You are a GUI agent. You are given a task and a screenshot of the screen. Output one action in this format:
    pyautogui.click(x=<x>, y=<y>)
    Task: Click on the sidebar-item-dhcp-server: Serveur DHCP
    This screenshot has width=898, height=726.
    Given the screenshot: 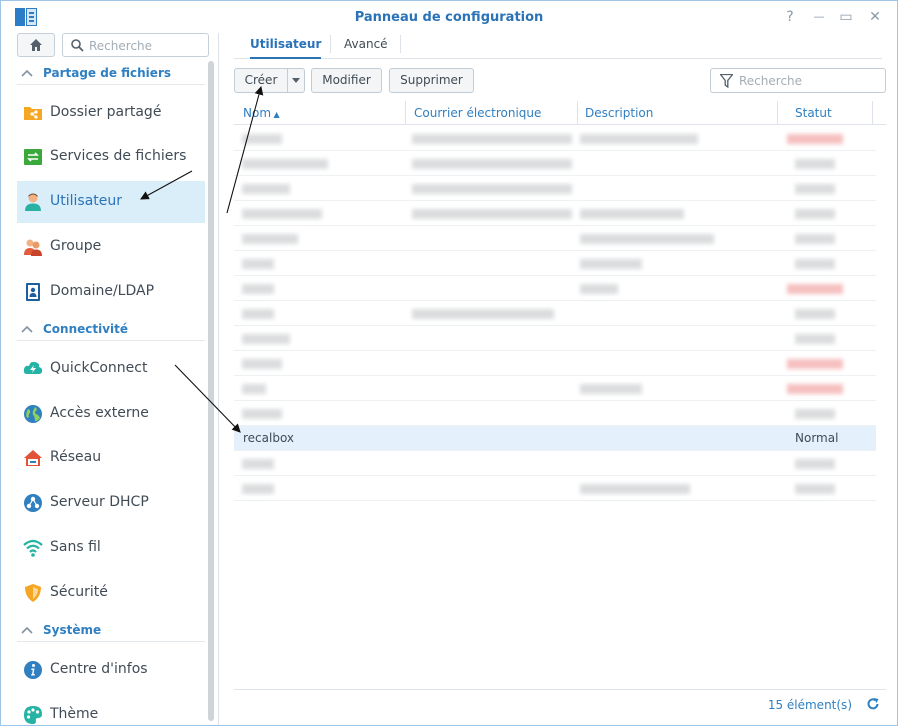 What is the action you would take?
    pyautogui.click(x=111, y=503)
    